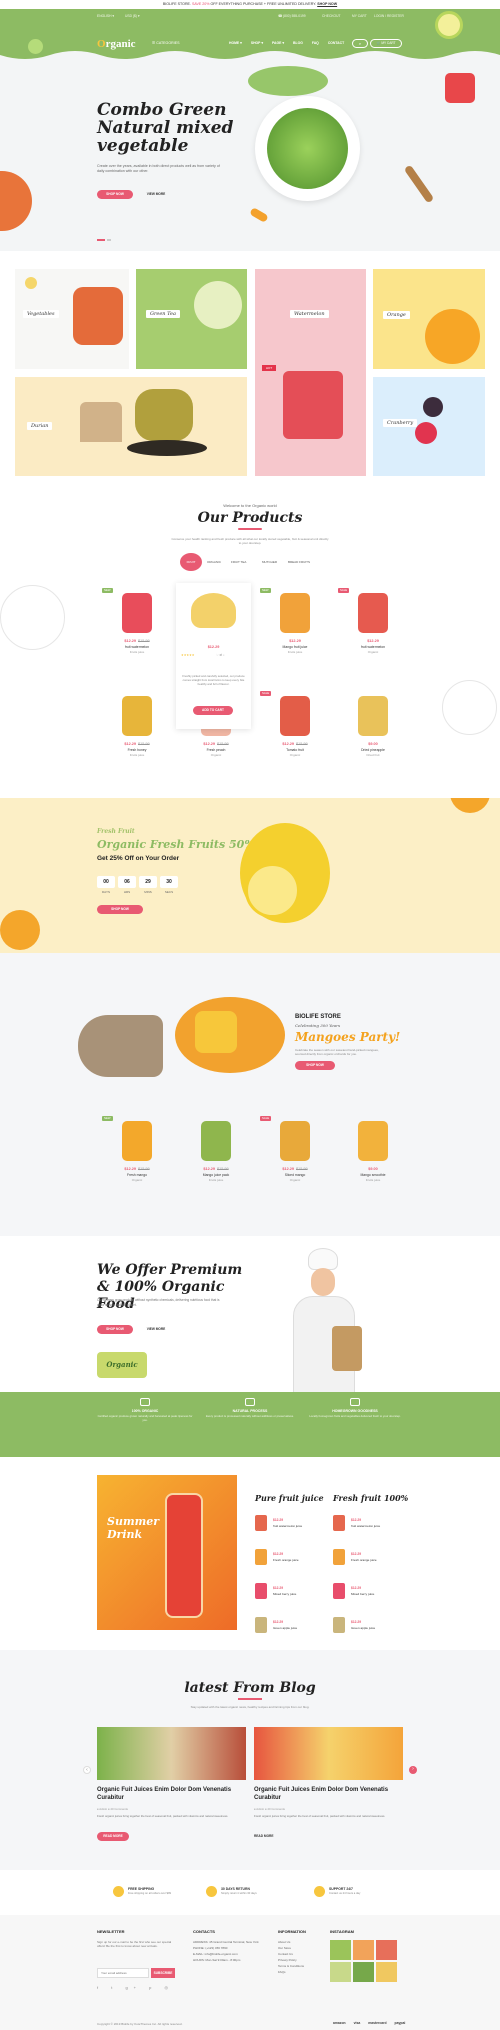 The width and height of the screenshot is (500, 2030). What do you see at coordinates (359, 16) in the screenshot?
I see `my-cart-link: MY CART` at bounding box center [359, 16].